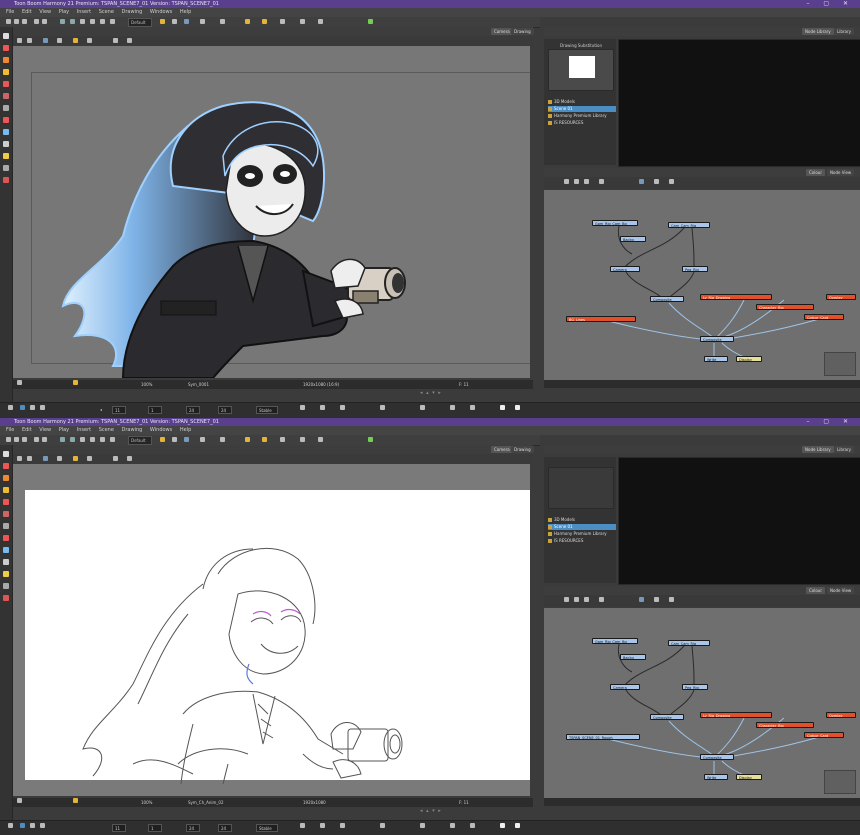 The height and width of the screenshot is (835, 860). I want to click on rotate-view-icon, so click(29, 458).